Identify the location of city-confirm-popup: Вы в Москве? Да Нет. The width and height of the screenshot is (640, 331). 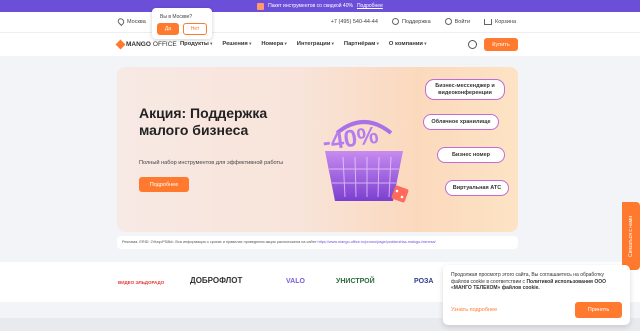
(182, 23).